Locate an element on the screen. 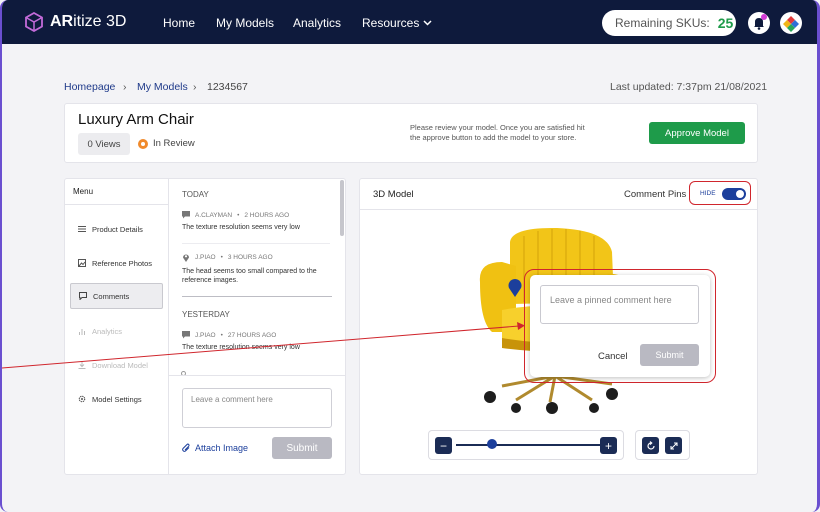  menu-item-model-settings: Model Settings is located at coordinates (116, 399).